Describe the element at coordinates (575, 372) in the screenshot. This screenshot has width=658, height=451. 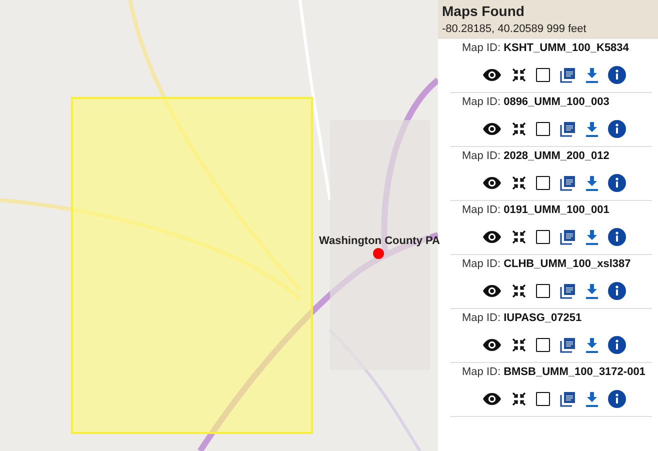
I see `map-id-value: BMSB_UMM_100_3172-001` at that location.